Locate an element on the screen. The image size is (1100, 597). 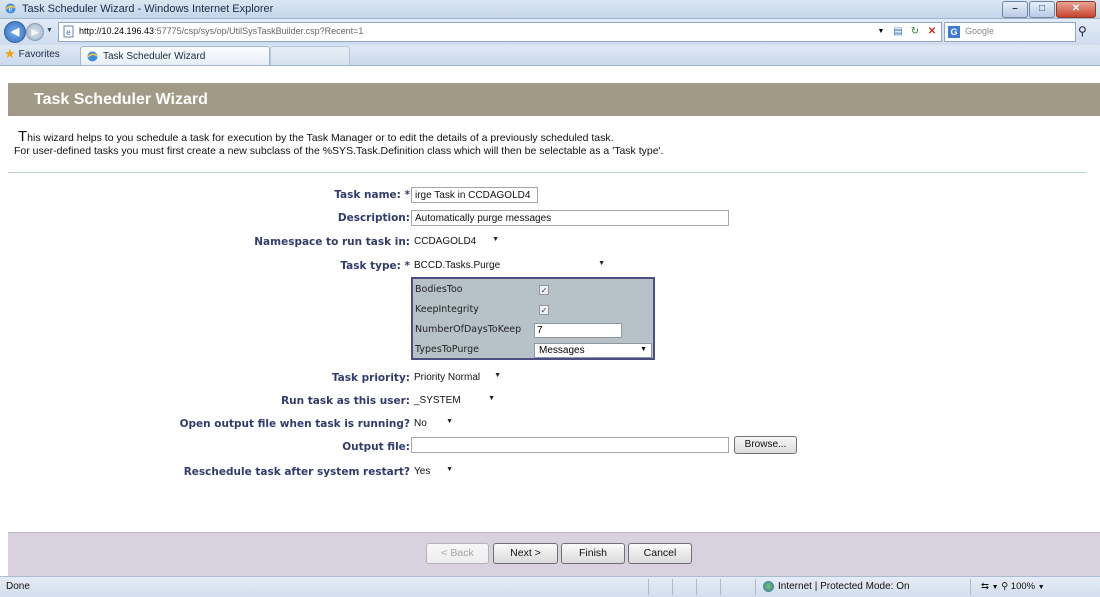
url-host: http://10.24.196.43 is located at coordinates (117, 31).